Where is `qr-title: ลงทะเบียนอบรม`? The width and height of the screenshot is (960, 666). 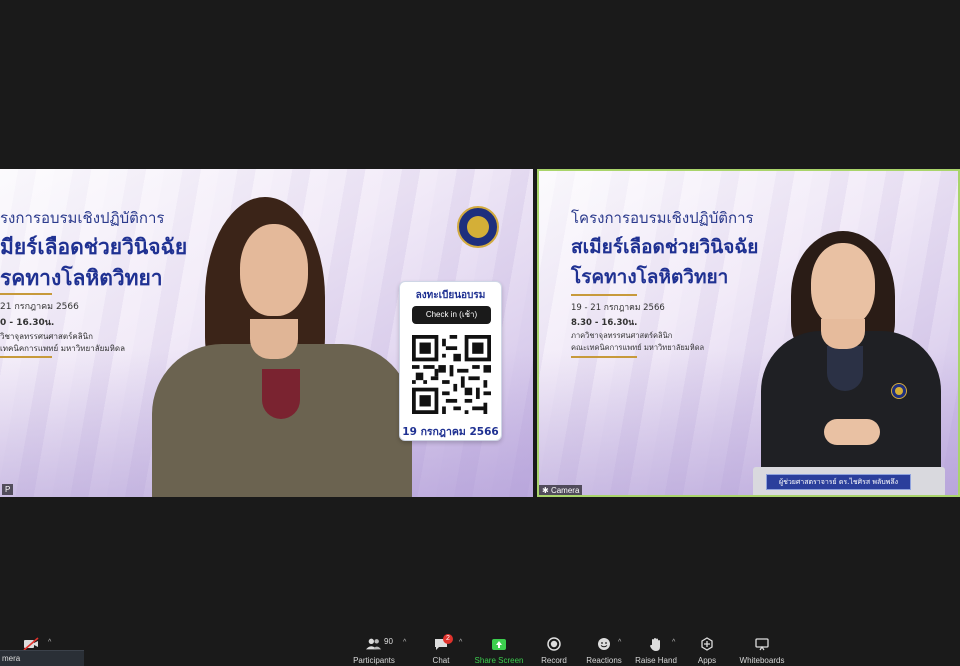 qr-title: ลงทะเบียนอบรม is located at coordinates (450, 295).